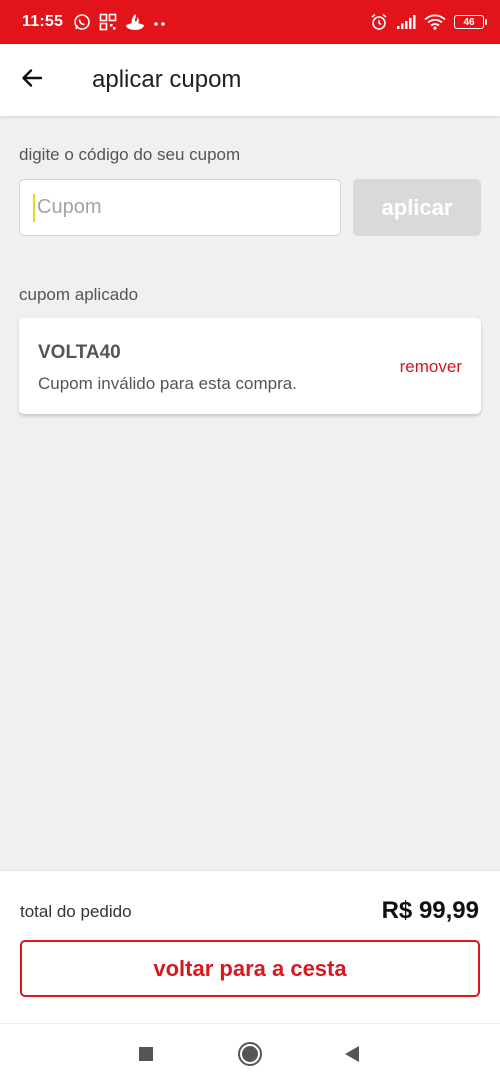 The image size is (500, 1083). What do you see at coordinates (470, 22) in the screenshot?
I see `battery-icon: 46` at bounding box center [470, 22].